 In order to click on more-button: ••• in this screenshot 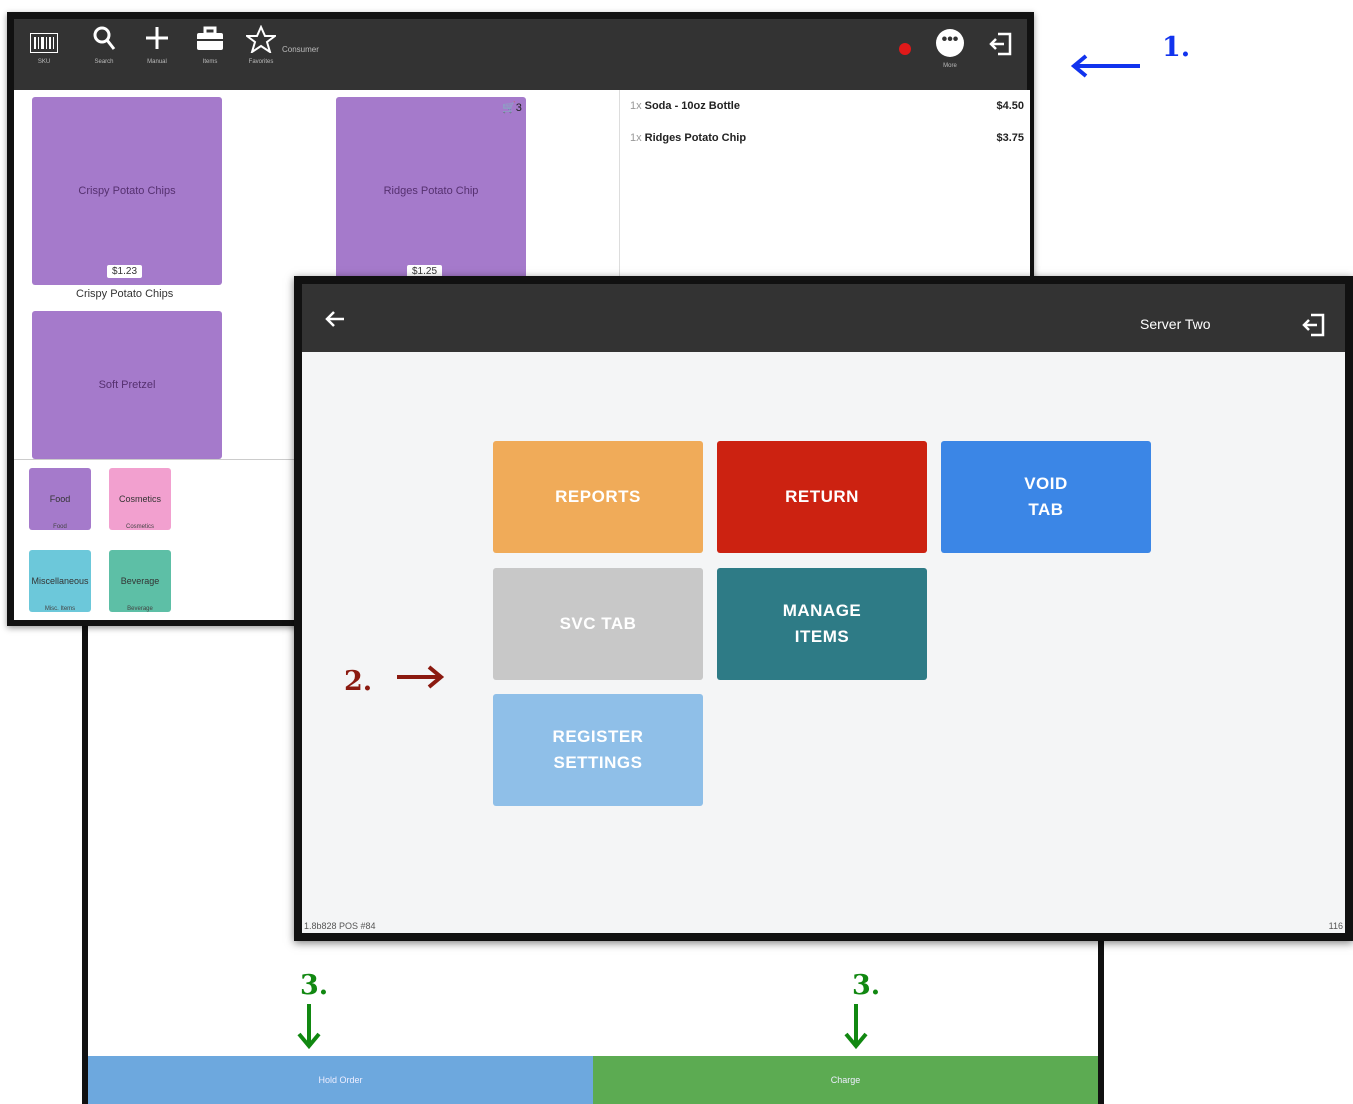, I will do `click(950, 43)`.